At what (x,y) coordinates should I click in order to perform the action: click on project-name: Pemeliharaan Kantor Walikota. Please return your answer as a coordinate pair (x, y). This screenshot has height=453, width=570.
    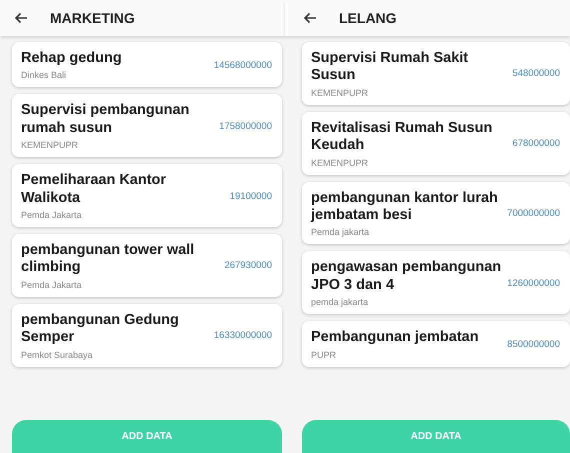
    Looking at the image, I should click on (94, 189).